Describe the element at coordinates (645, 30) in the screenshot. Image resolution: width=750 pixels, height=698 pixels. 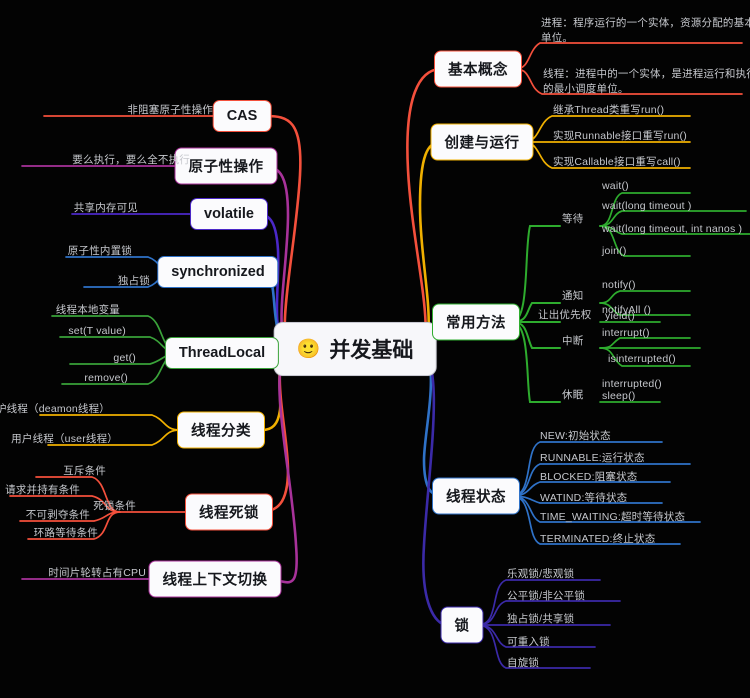
I see `leaf-process-definition: 进程：程序运行的一个实体，资源分配的基本单位。` at that location.